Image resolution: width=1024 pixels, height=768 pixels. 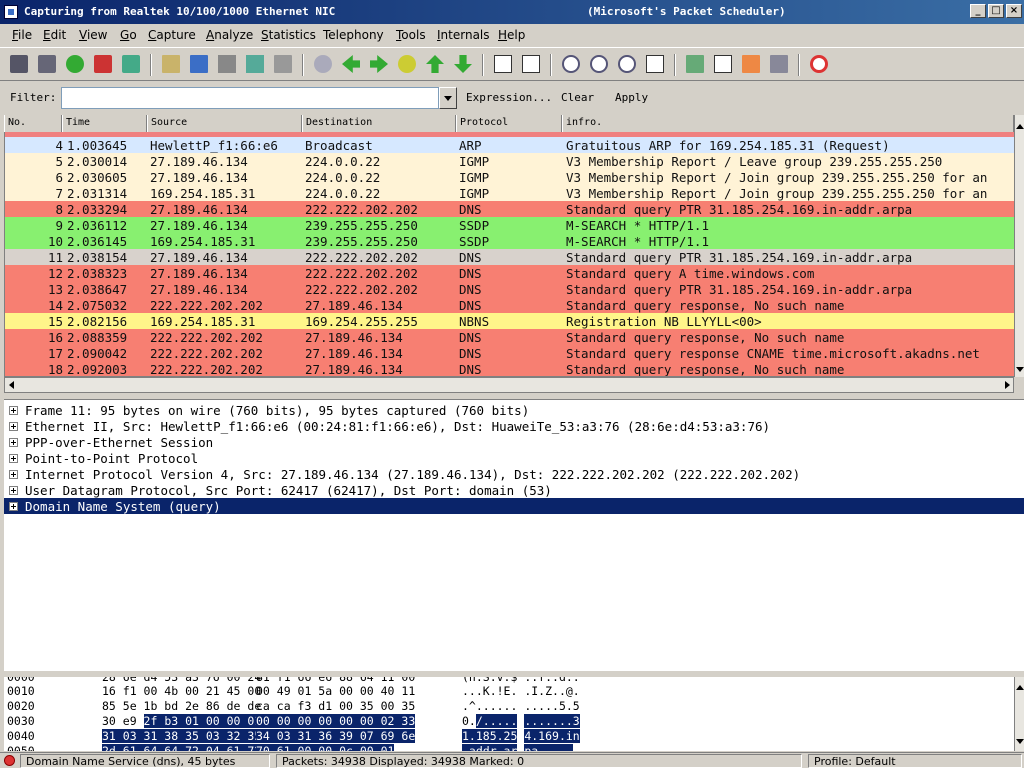 I want to click on options-icon, so click(x=47, y=64).